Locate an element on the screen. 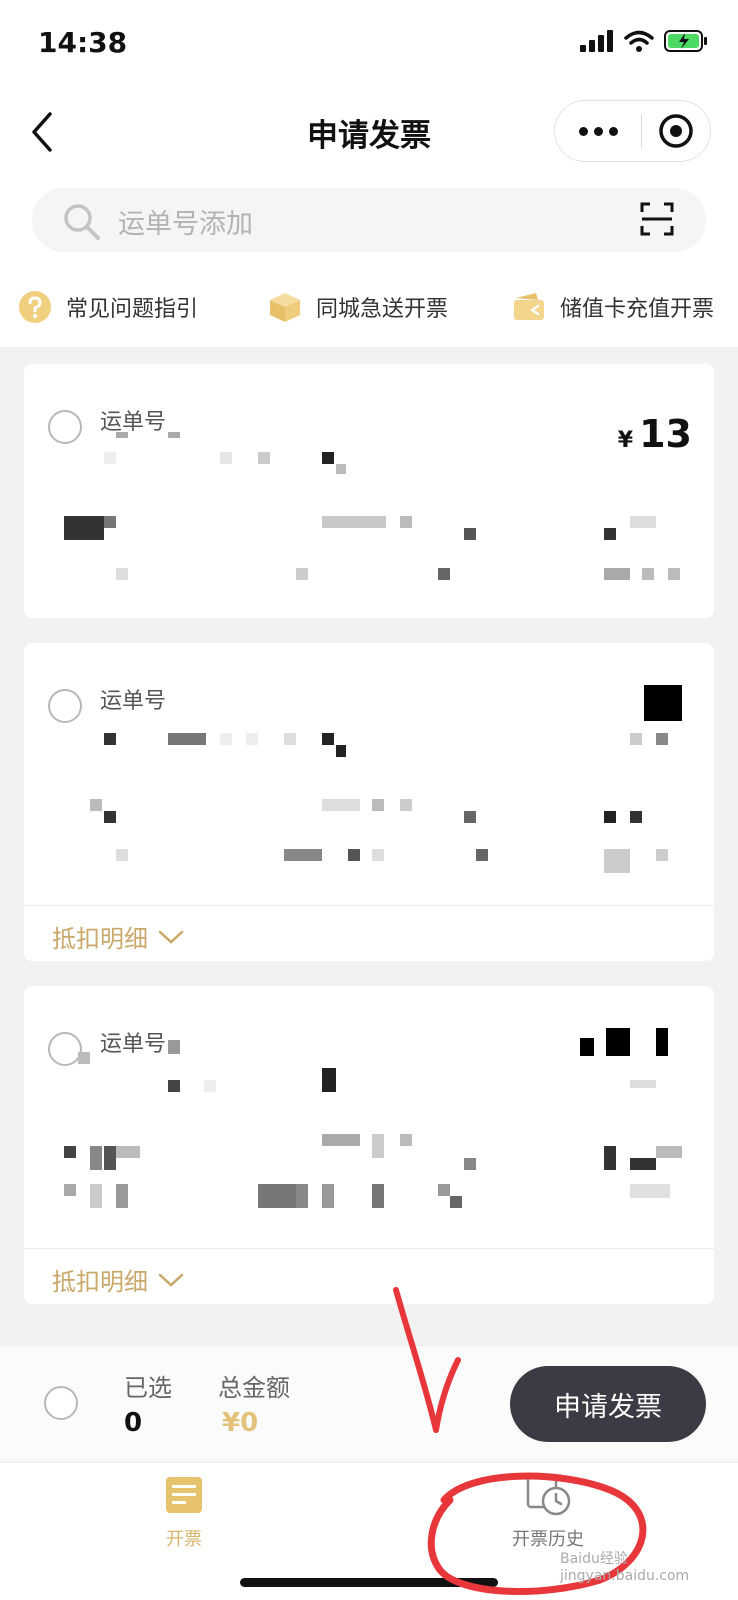 This screenshot has height=1600, width=738. tab-invoice-history: 开票历史 is located at coordinates (548, 1512).